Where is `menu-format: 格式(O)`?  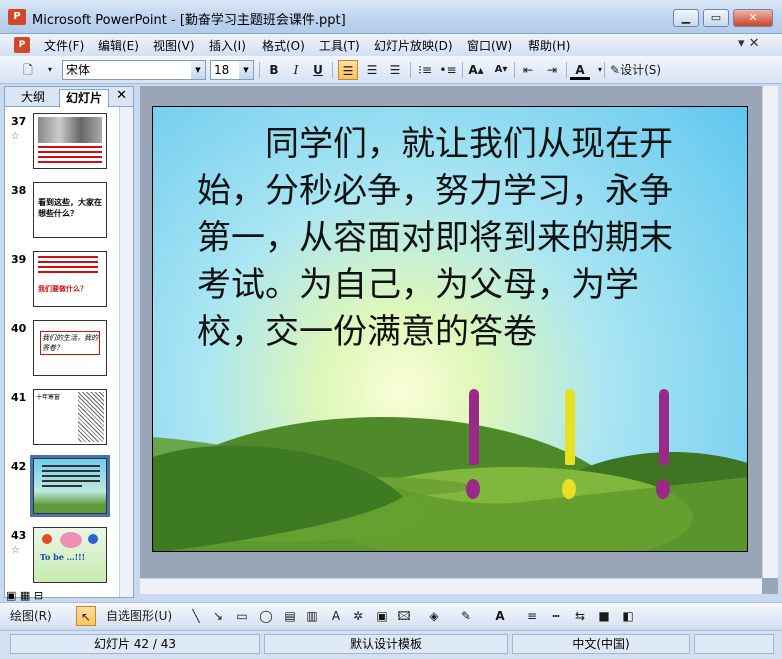 menu-format: 格式(O) is located at coordinates (283, 45).